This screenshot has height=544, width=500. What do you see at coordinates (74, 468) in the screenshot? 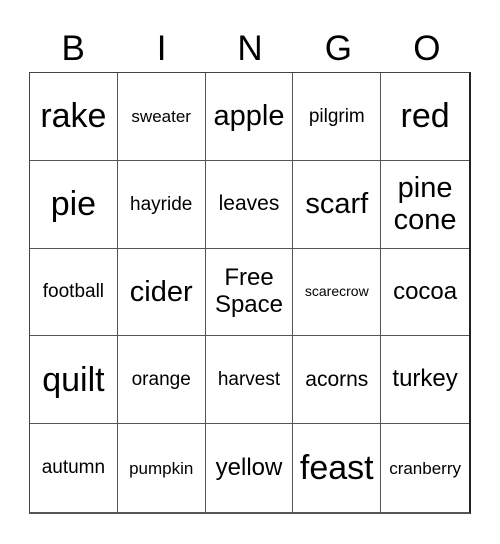
I see `bingo-cell: autumn` at bounding box center [74, 468].